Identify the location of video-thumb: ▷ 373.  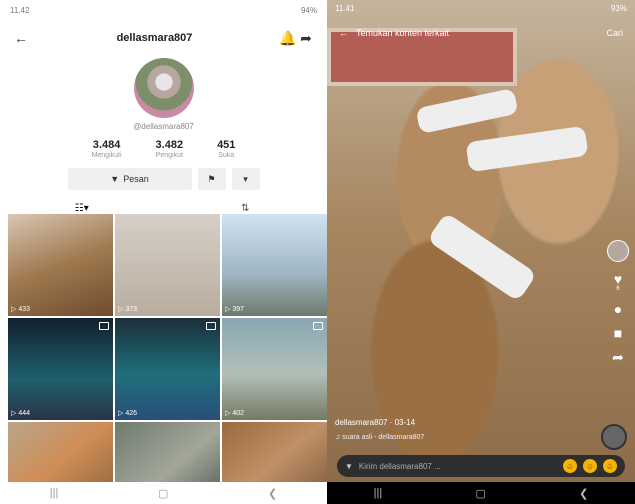
(167, 265).